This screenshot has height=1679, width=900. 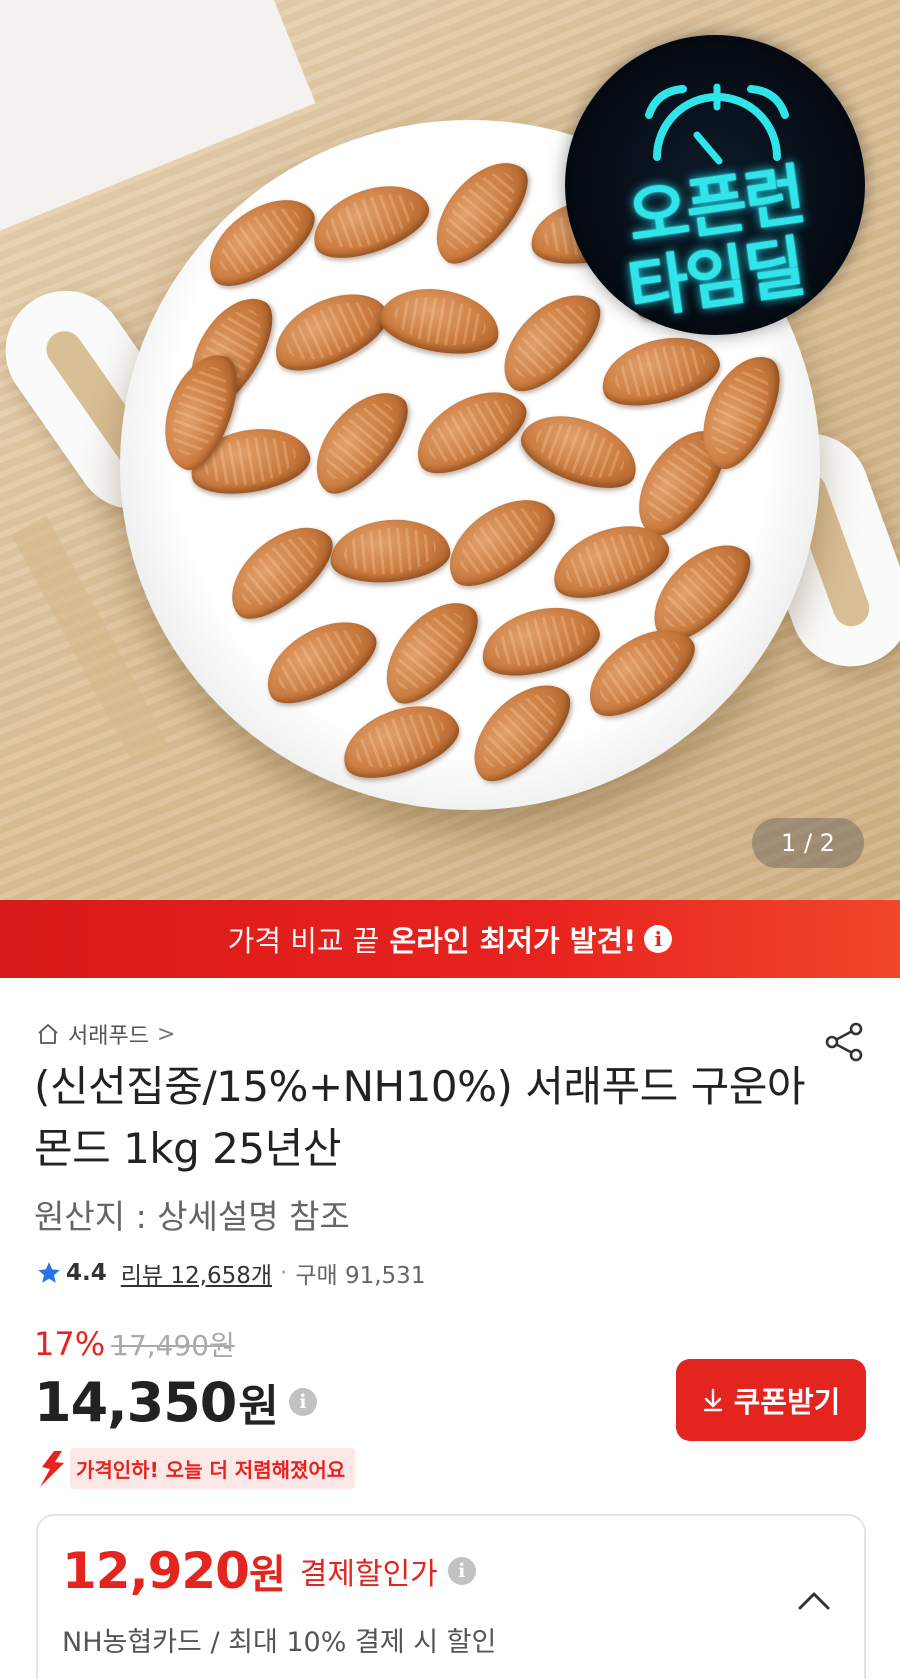 I want to click on price-unit: 원, so click(x=258, y=1406).